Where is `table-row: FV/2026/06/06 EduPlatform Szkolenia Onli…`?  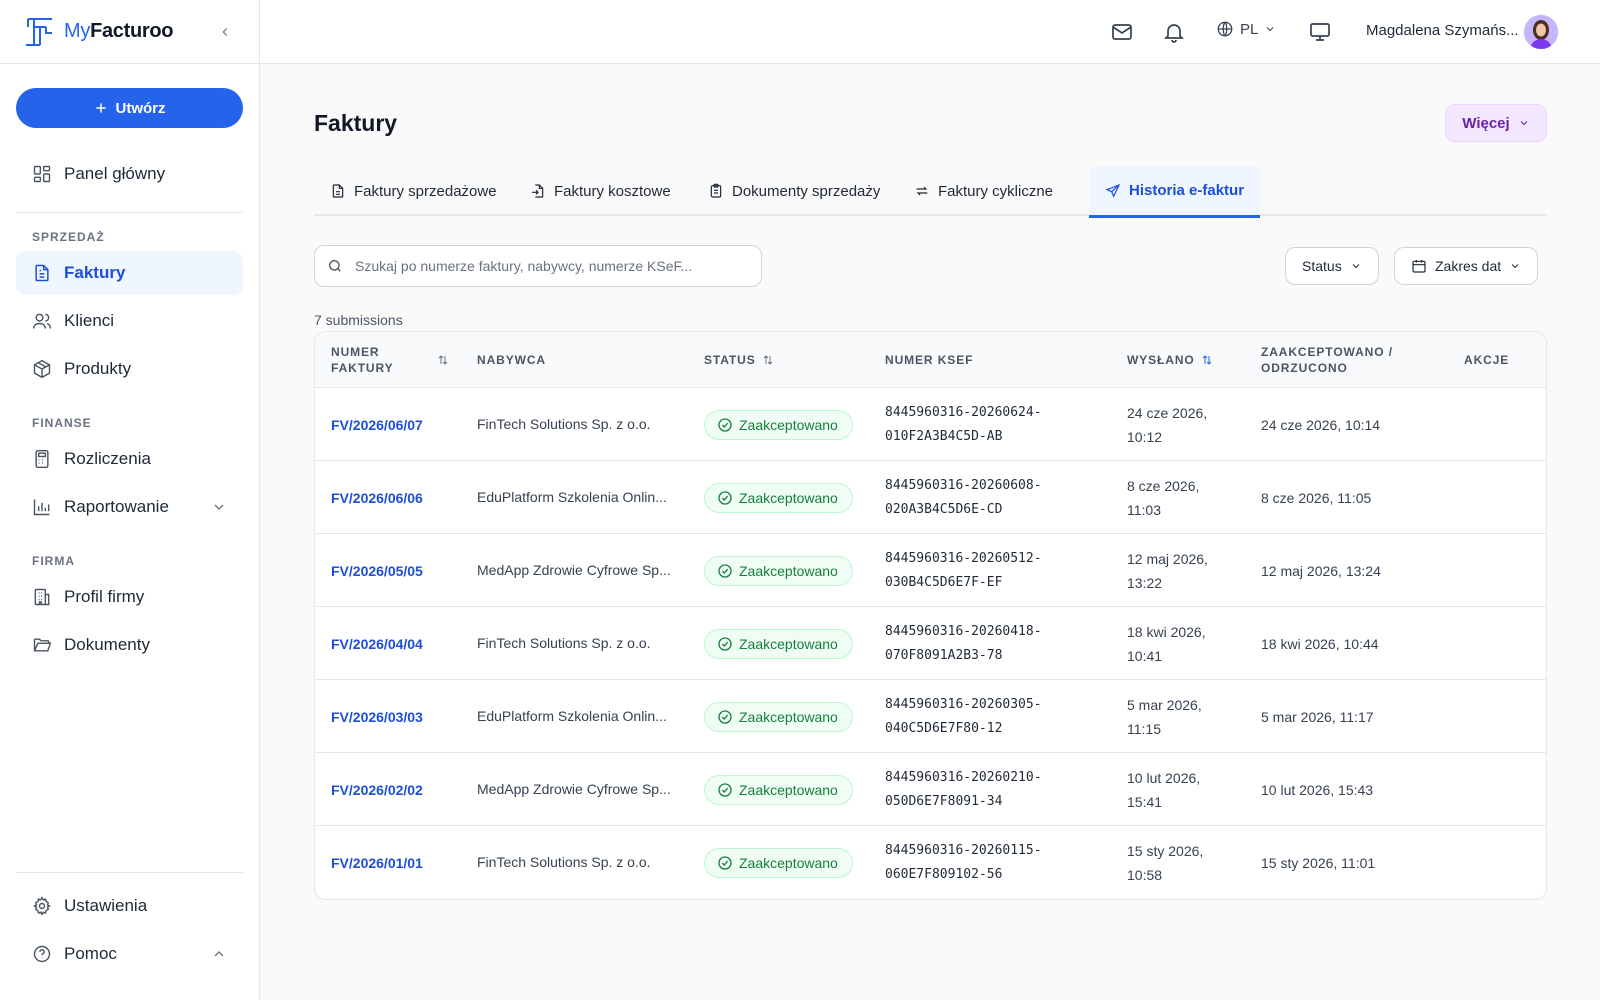
table-row: FV/2026/06/06 EduPlatform Szkolenia Onli… is located at coordinates (930, 497).